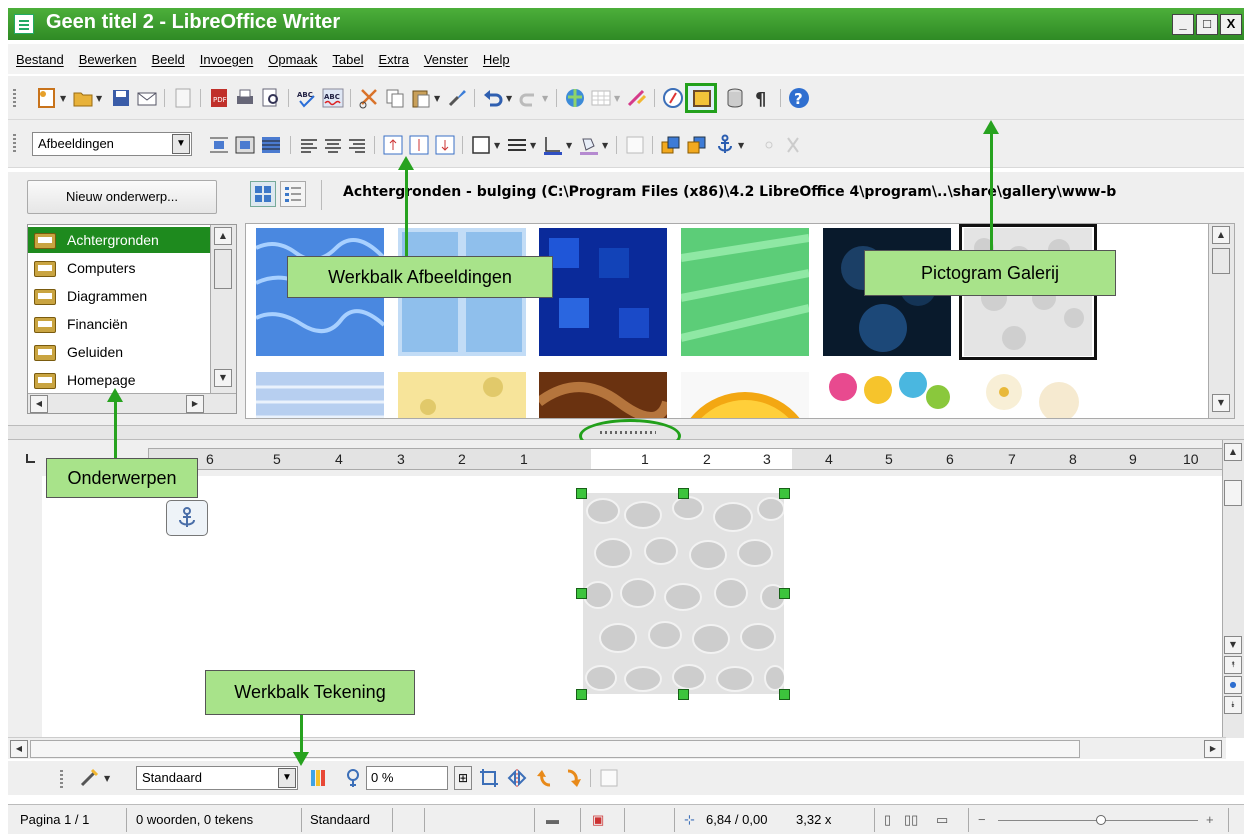  What do you see at coordinates (1233, 645) in the screenshot?
I see `scroll-down-icon: ▼` at bounding box center [1233, 645].